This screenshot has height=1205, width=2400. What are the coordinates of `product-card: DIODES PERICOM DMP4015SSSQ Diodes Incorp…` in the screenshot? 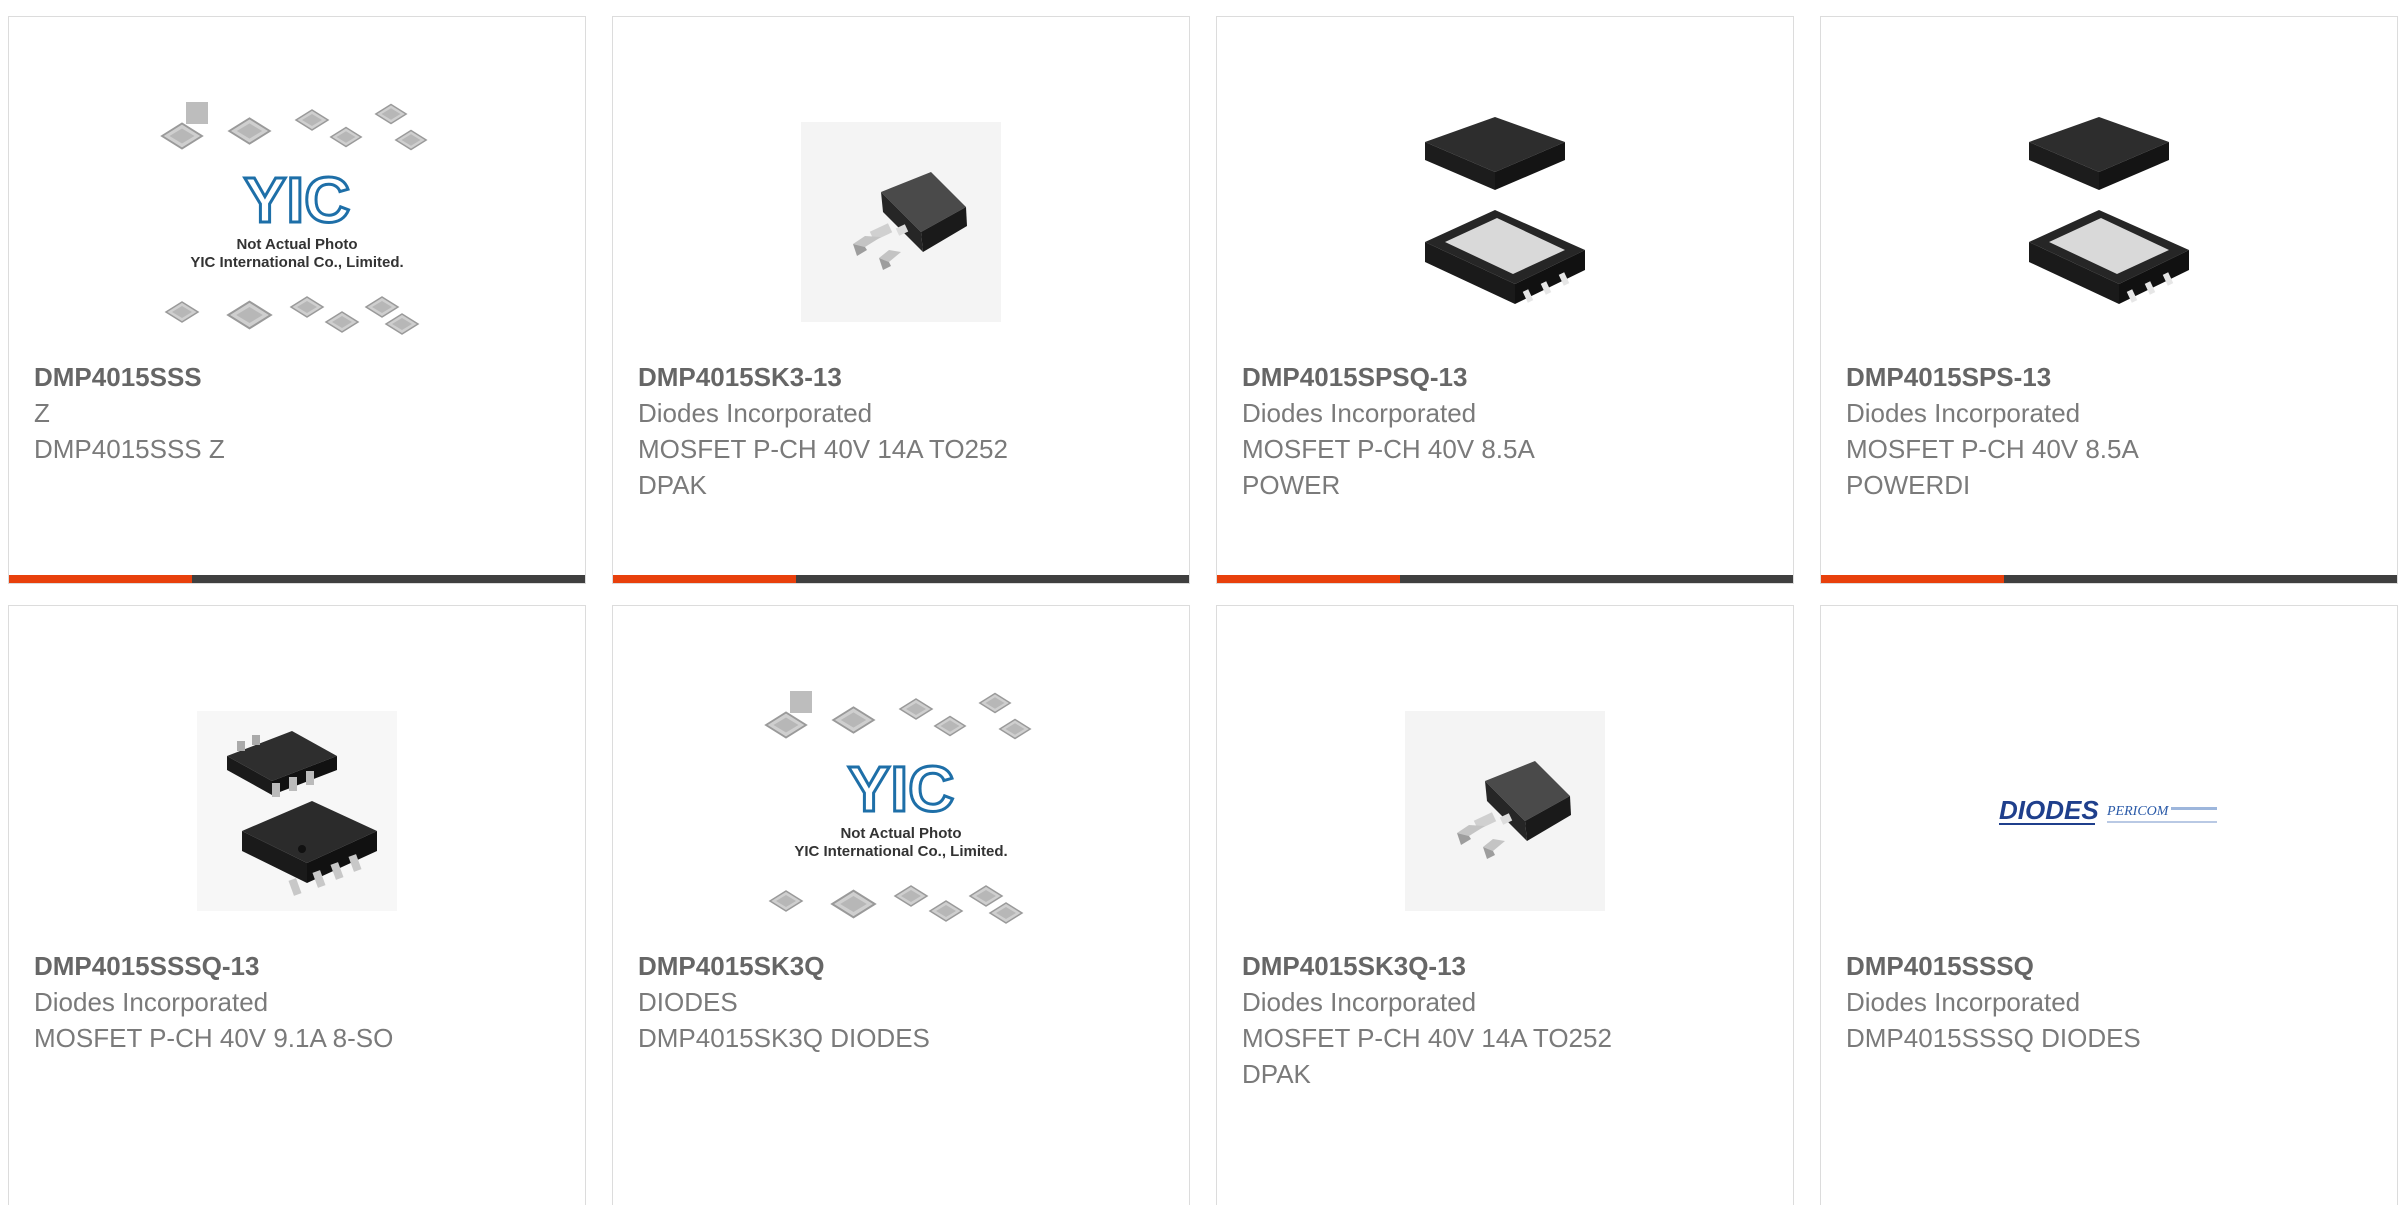 It's located at (2109, 905).